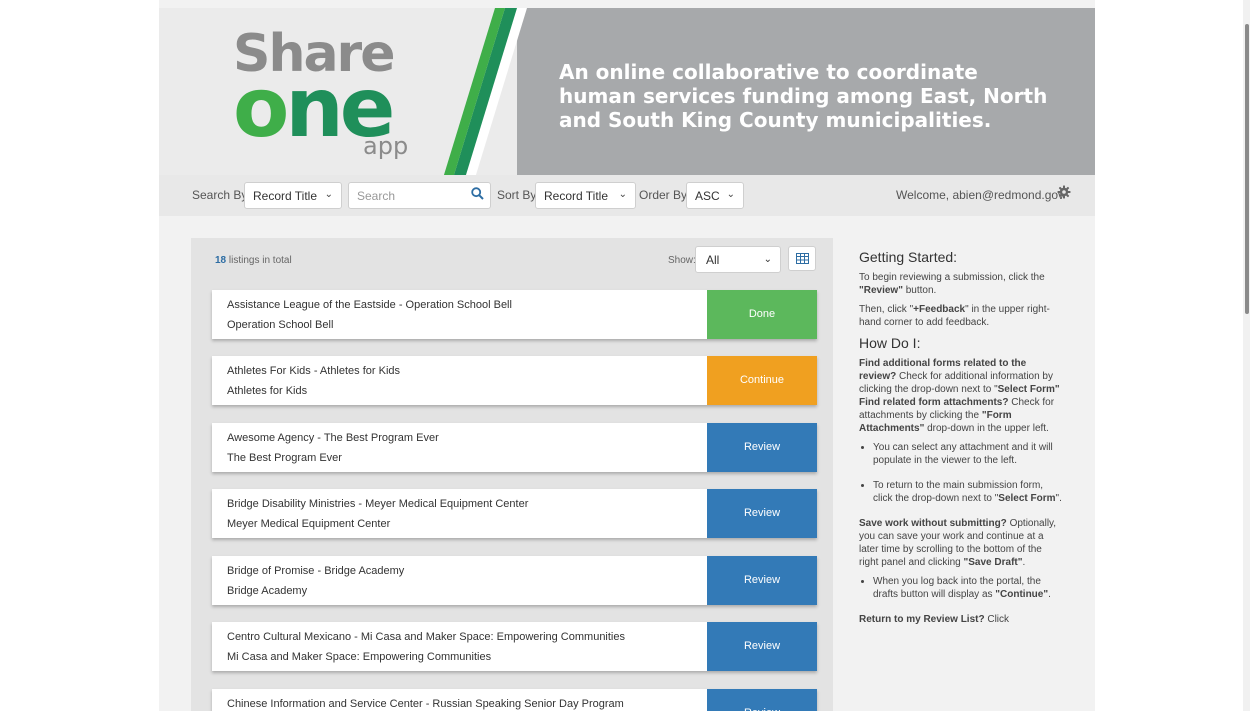  I want to click on listing-subtitle: Bridge Academy, so click(267, 591).